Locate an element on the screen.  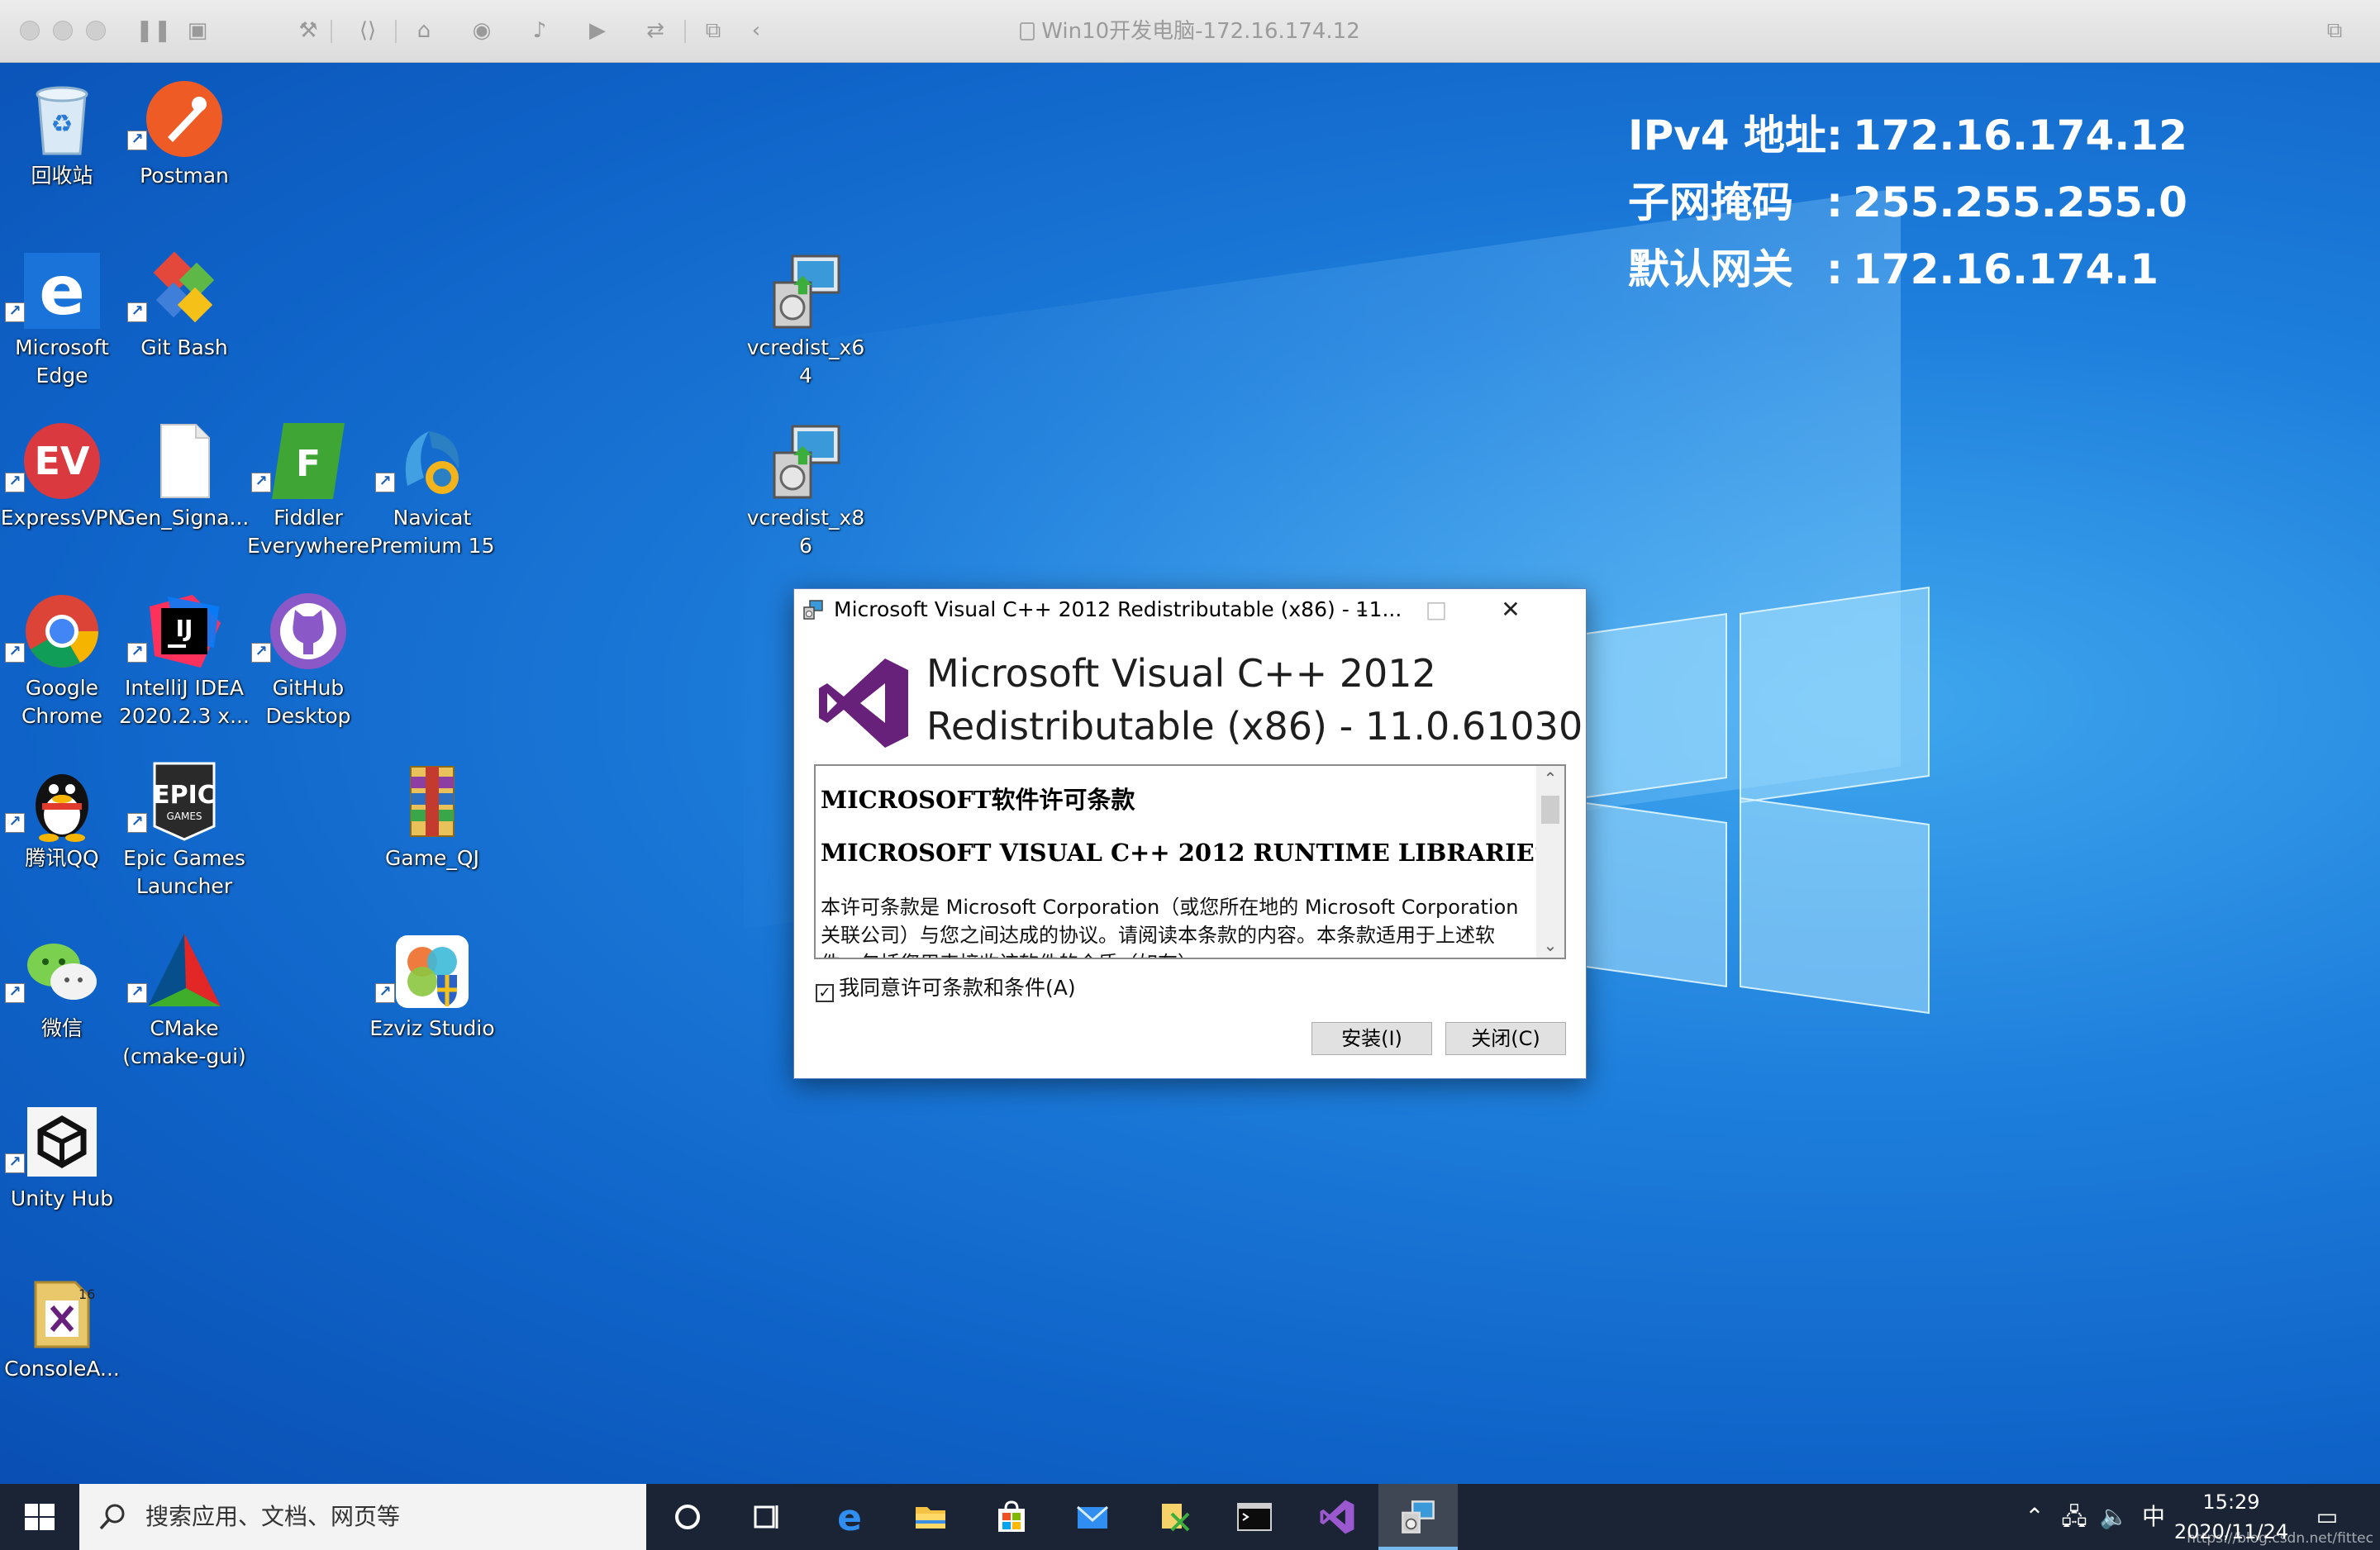
ipv4-row: IPv4 地址: 172.16.174.12 is located at coordinates (1907, 135).